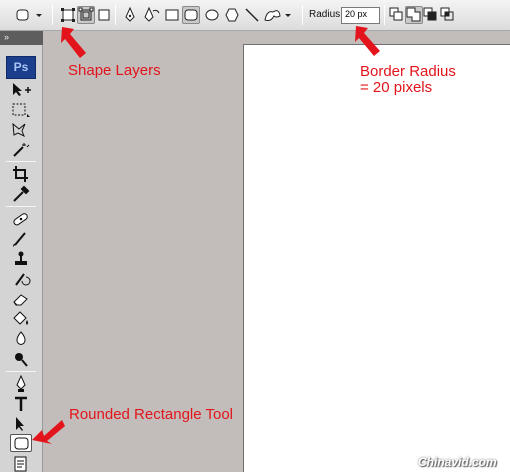 The height and width of the screenshot is (472, 510). I want to click on ellipse-shape-icon, so click(212, 15).